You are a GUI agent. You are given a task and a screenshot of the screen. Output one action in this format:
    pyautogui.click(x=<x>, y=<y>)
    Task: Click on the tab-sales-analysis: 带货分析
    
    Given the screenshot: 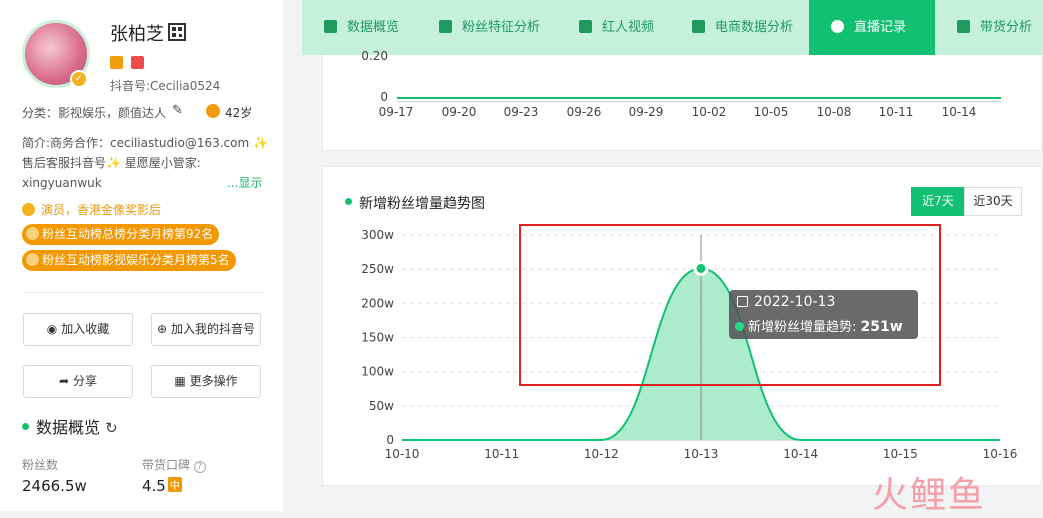 What is the action you would take?
    pyautogui.click(x=994, y=27)
    